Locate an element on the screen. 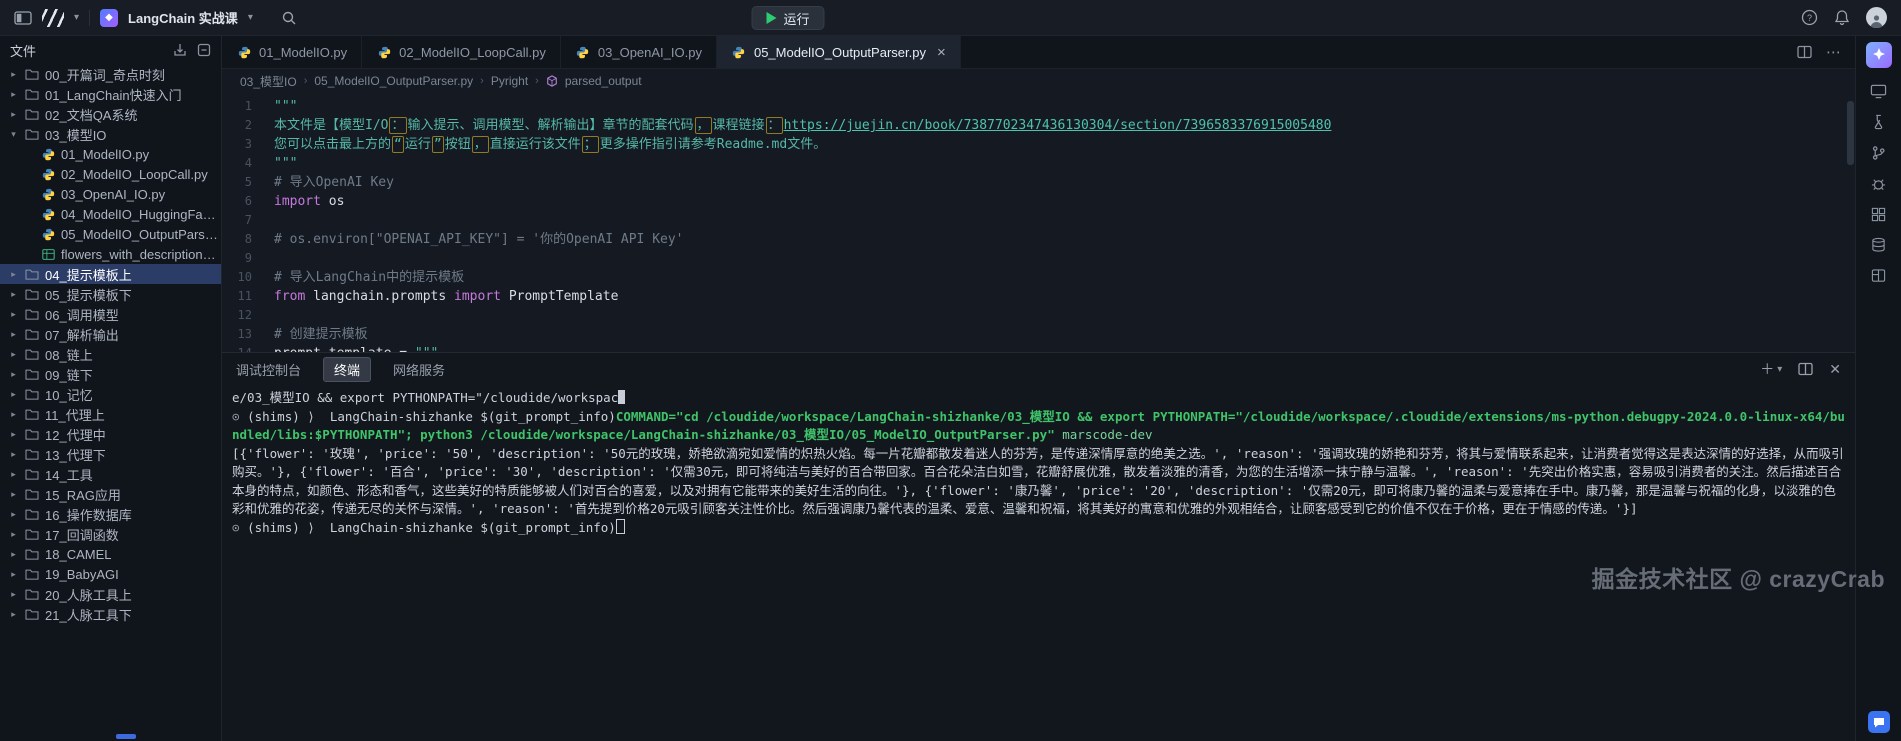  tree-item-label: 13_代理下 is located at coordinates (75, 455).